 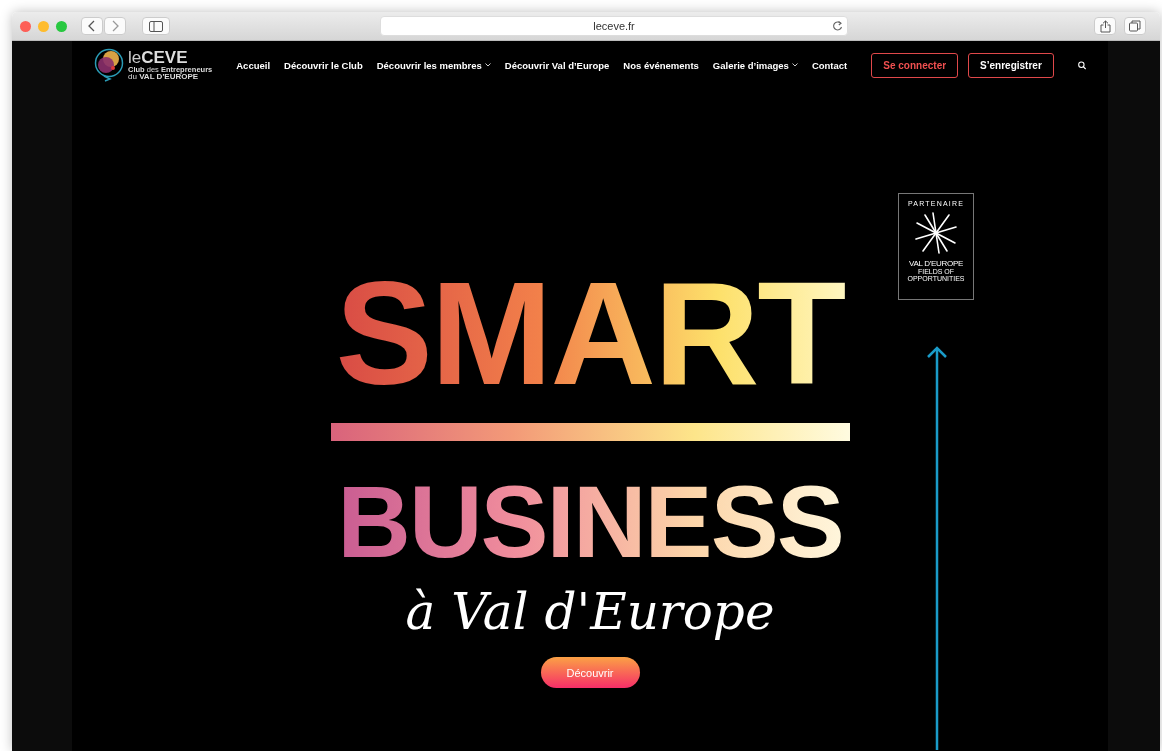 I want to click on hero-script-text: à Val d'Europe, so click(x=590, y=612).